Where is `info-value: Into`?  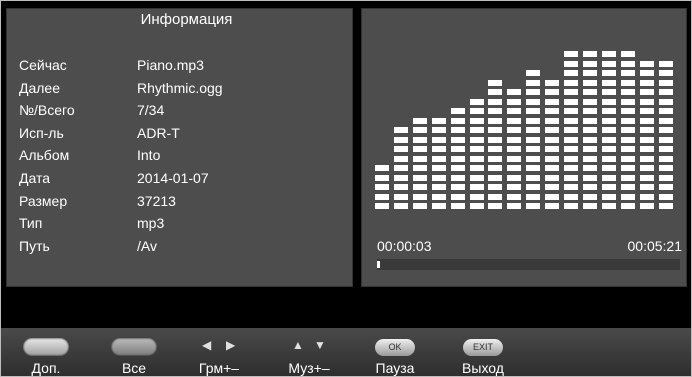 info-value: Into is located at coordinates (149, 155).